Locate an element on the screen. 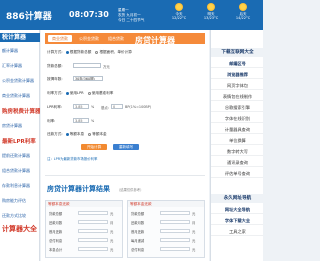 This screenshot has height=261, width=320. left-nav-item: 组合贷款计算器 is located at coordinates (20, 171).